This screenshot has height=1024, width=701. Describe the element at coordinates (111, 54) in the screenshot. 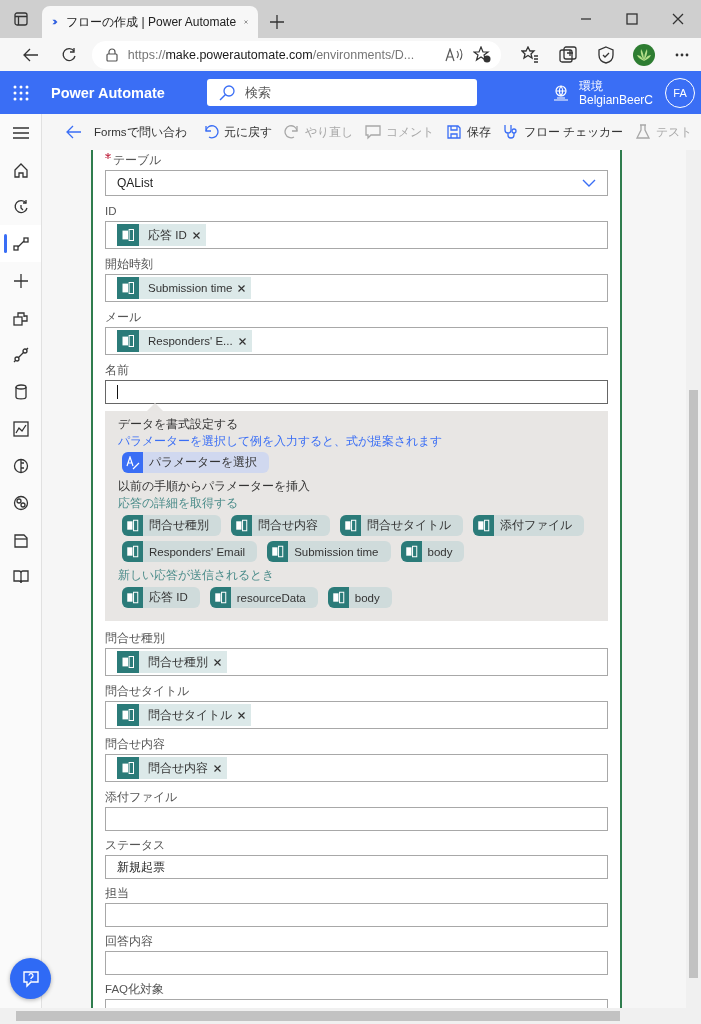

I see `lock-icon` at that location.